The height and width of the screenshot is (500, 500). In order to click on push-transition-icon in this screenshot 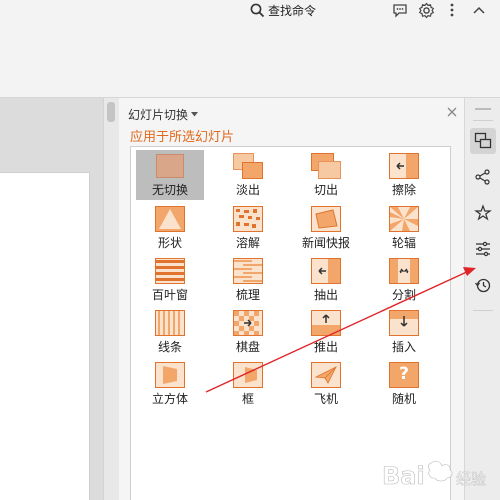, I will do `click(326, 323)`.